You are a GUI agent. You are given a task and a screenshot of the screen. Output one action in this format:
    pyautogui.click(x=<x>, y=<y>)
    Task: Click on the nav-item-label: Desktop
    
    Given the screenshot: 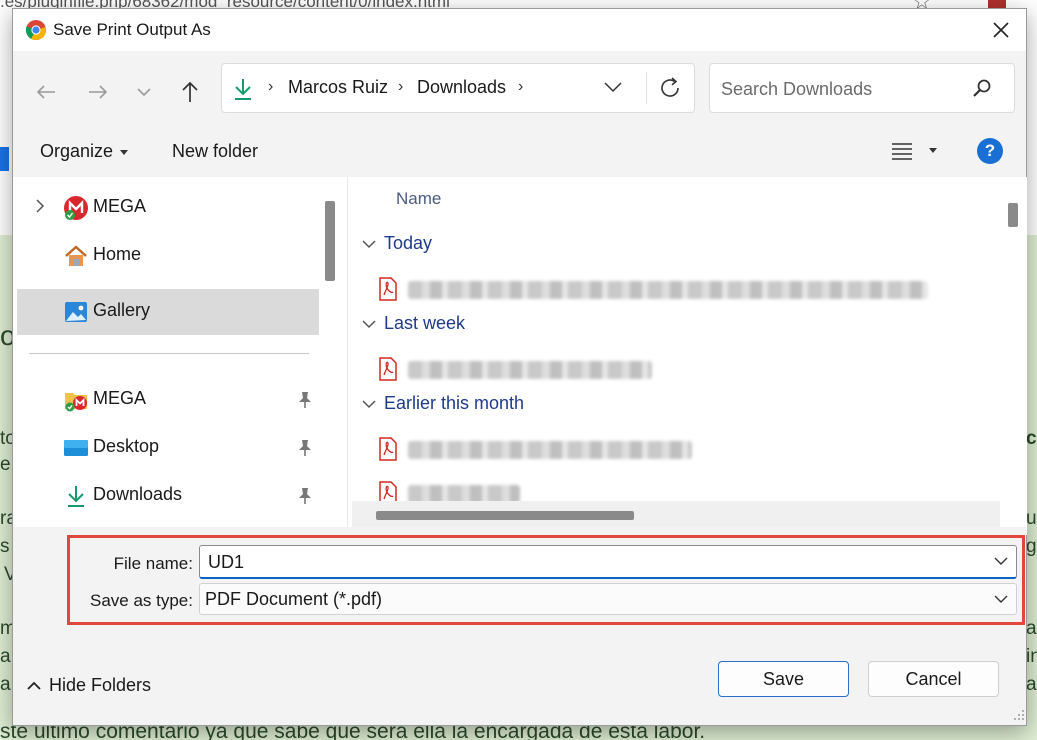 What is the action you would take?
    pyautogui.click(x=126, y=446)
    